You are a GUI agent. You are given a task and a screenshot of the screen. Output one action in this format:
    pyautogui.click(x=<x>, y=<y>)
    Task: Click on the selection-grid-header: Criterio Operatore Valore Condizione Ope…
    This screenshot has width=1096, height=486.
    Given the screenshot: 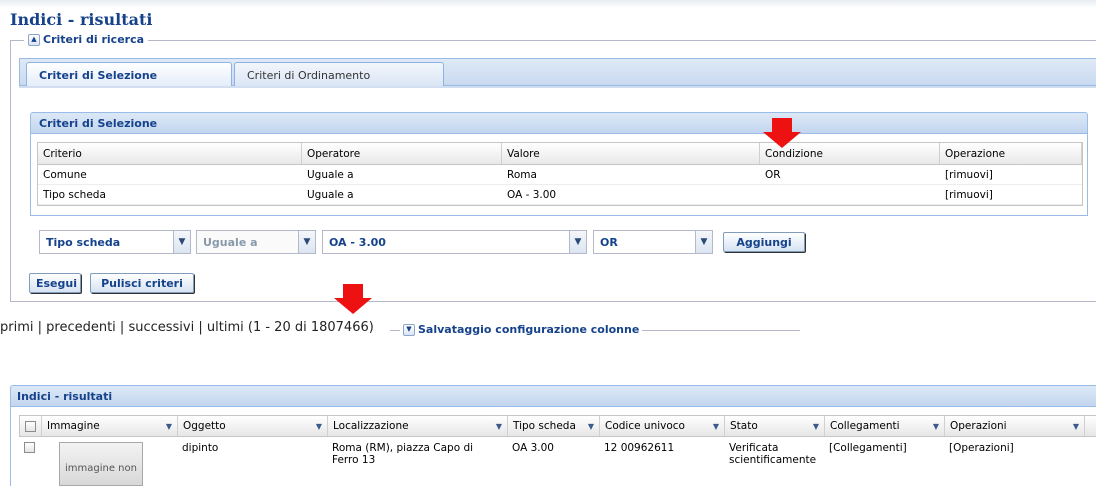 What is the action you would take?
    pyautogui.click(x=560, y=154)
    